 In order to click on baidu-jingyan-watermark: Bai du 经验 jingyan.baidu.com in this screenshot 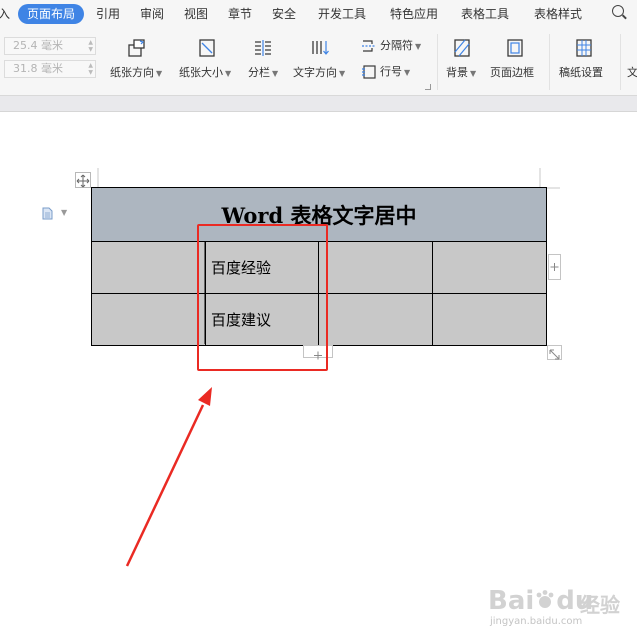, I will do `click(558, 602)`.